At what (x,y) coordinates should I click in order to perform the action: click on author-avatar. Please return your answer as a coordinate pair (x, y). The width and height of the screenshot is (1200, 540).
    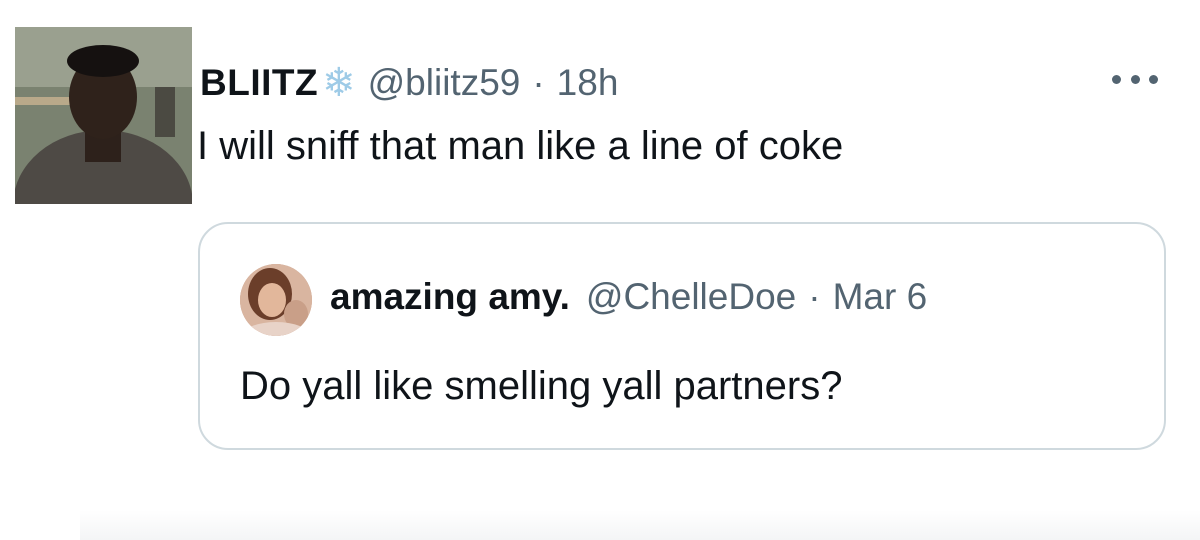
    Looking at the image, I should click on (103, 115).